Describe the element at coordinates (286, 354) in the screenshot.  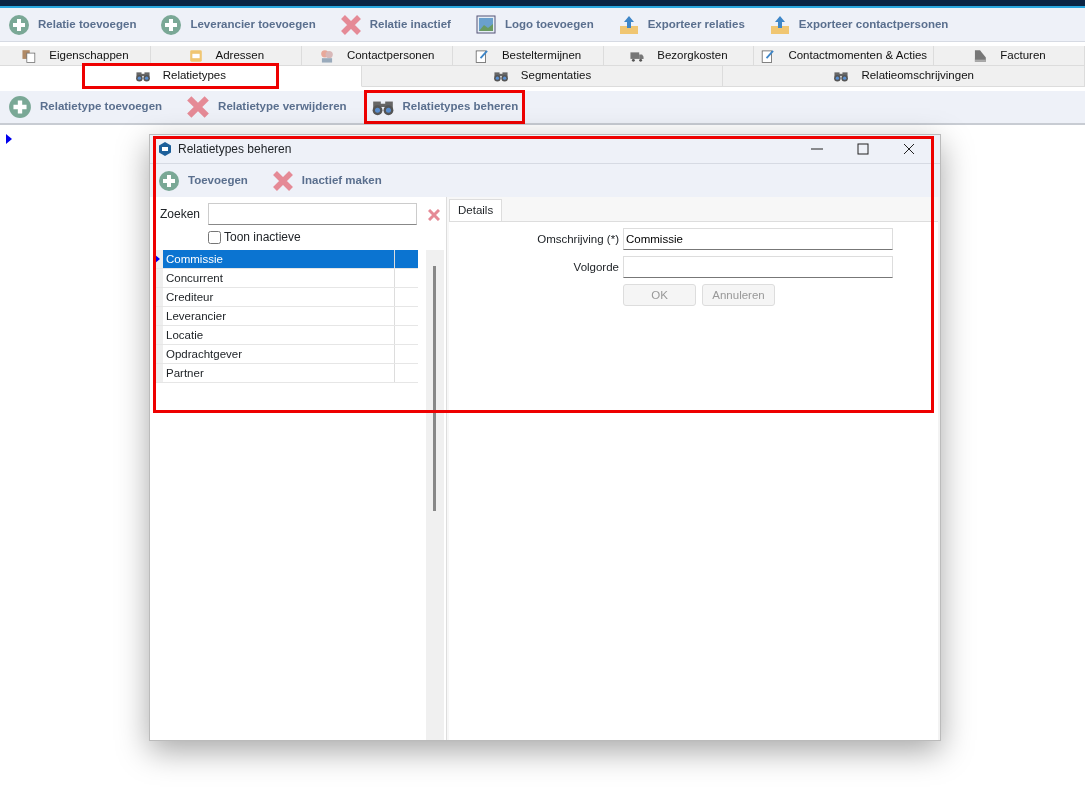
I see `list-row: Opdrachtgever` at that location.